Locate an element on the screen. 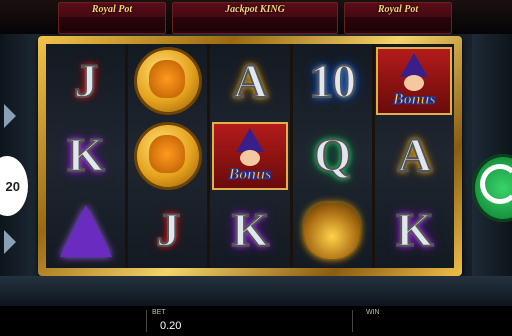  spin-button is located at coordinates (492, 188).